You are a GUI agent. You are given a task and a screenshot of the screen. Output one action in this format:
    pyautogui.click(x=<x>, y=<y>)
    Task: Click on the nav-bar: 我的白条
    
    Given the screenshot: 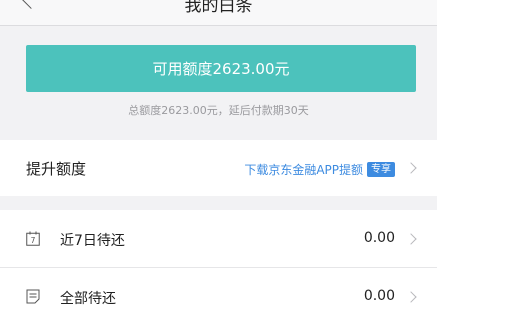 What is the action you would take?
    pyautogui.click(x=218, y=13)
    